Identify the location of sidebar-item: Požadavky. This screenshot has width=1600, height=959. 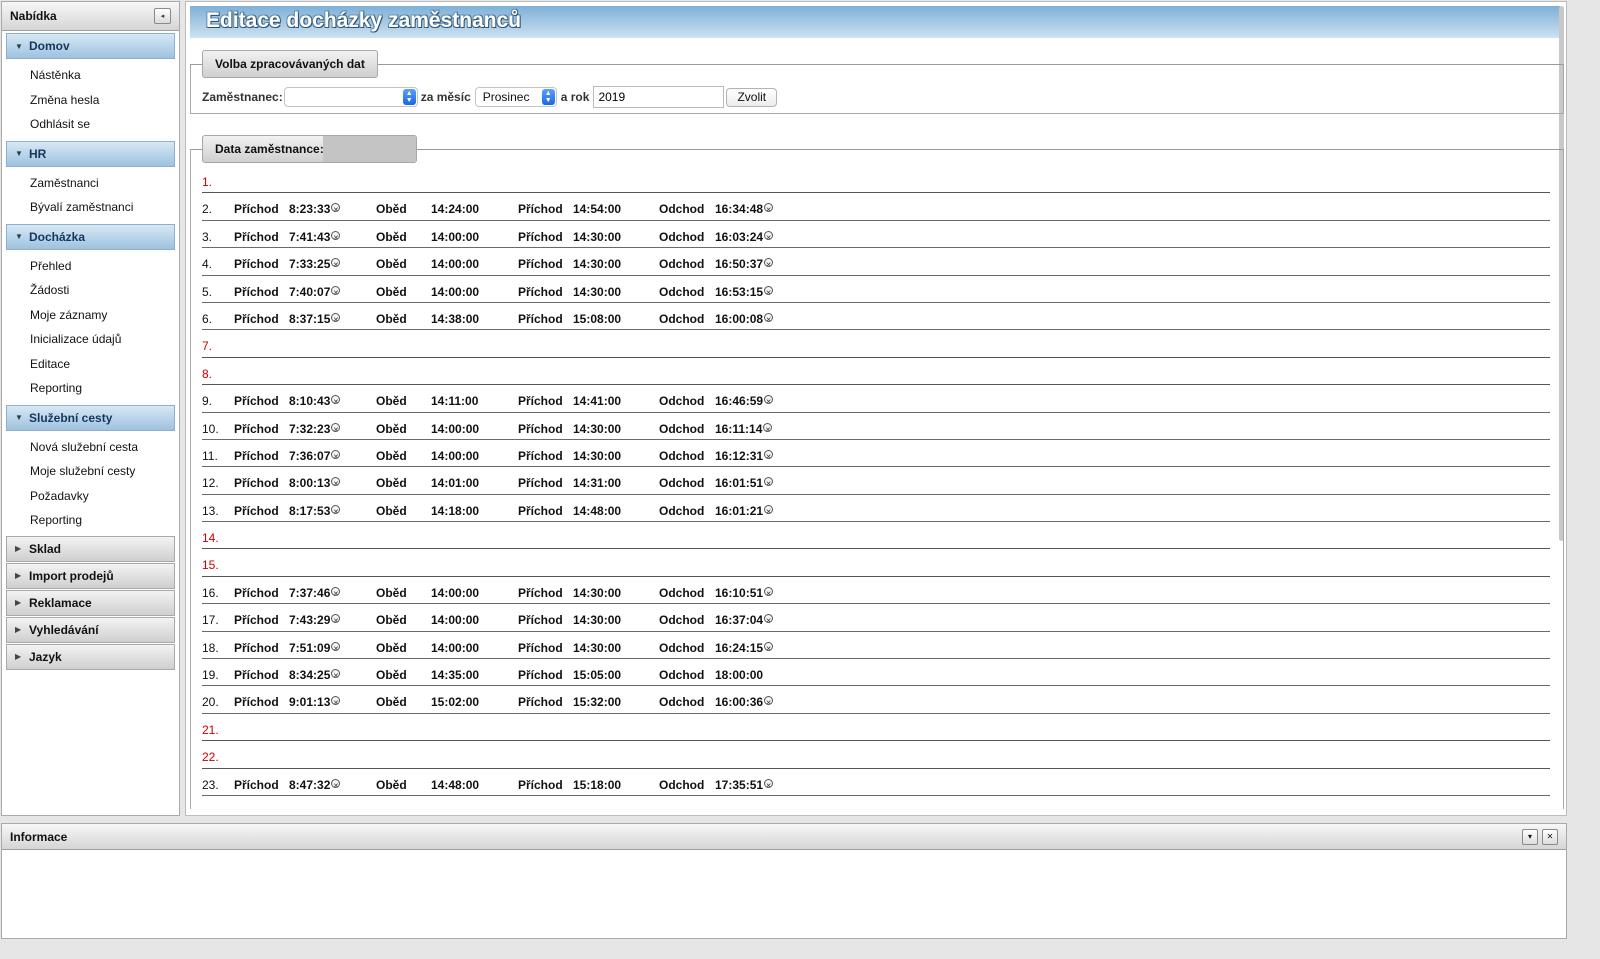
(90, 496).